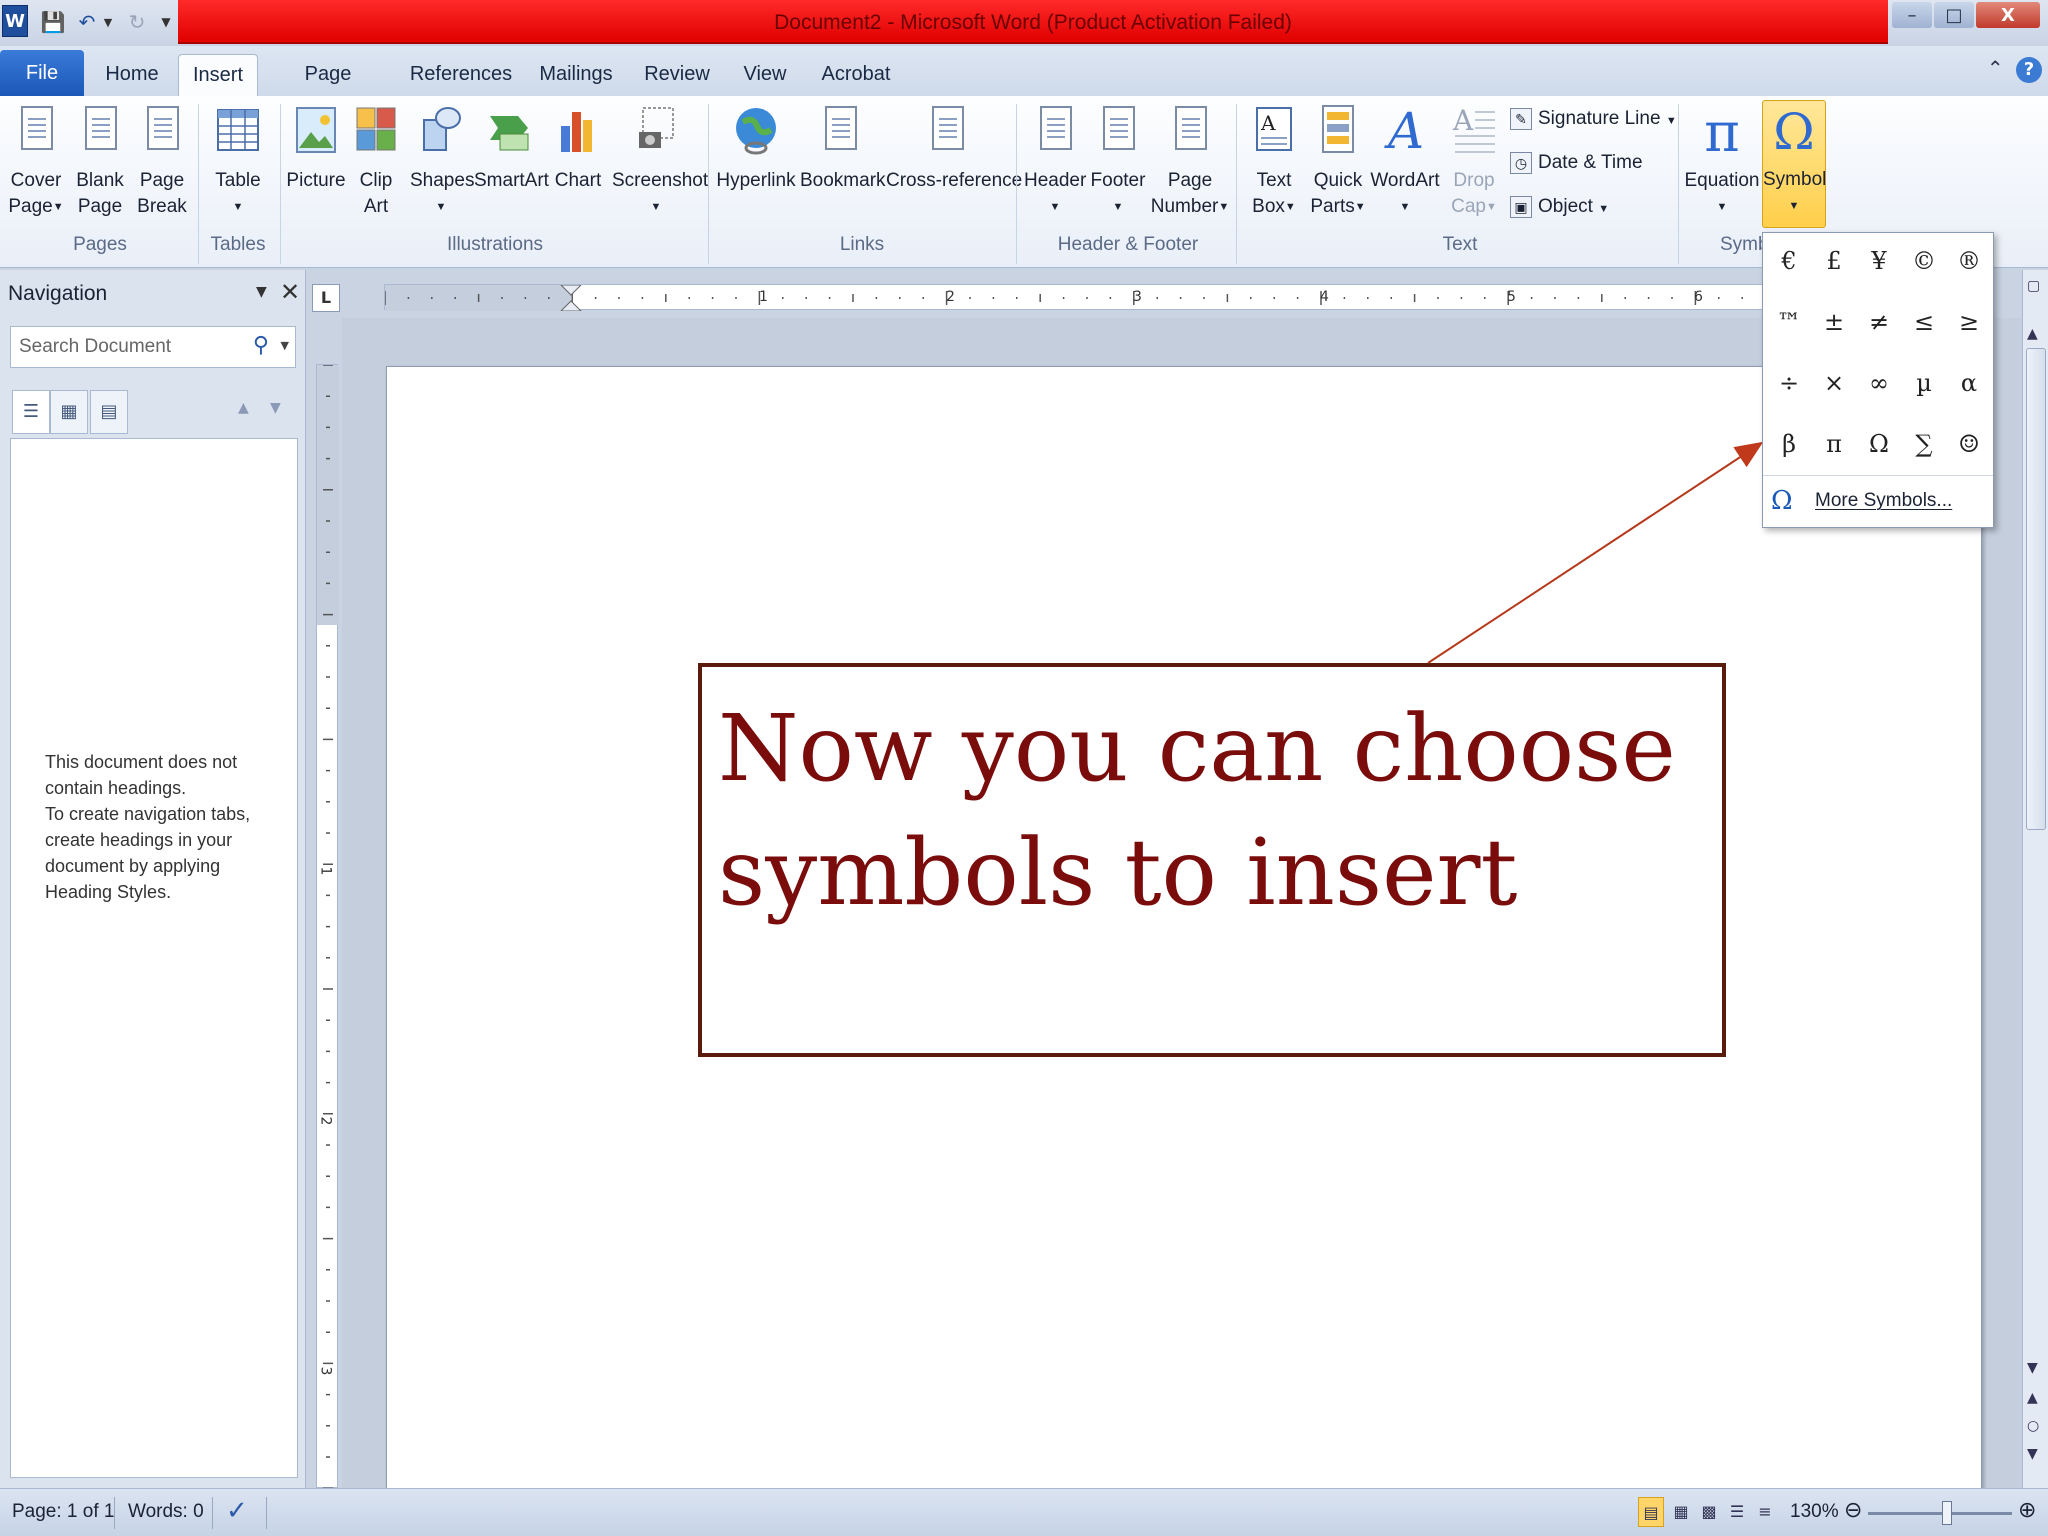 The image size is (2048, 1536). I want to click on undo-icon: ↶, so click(87, 22).